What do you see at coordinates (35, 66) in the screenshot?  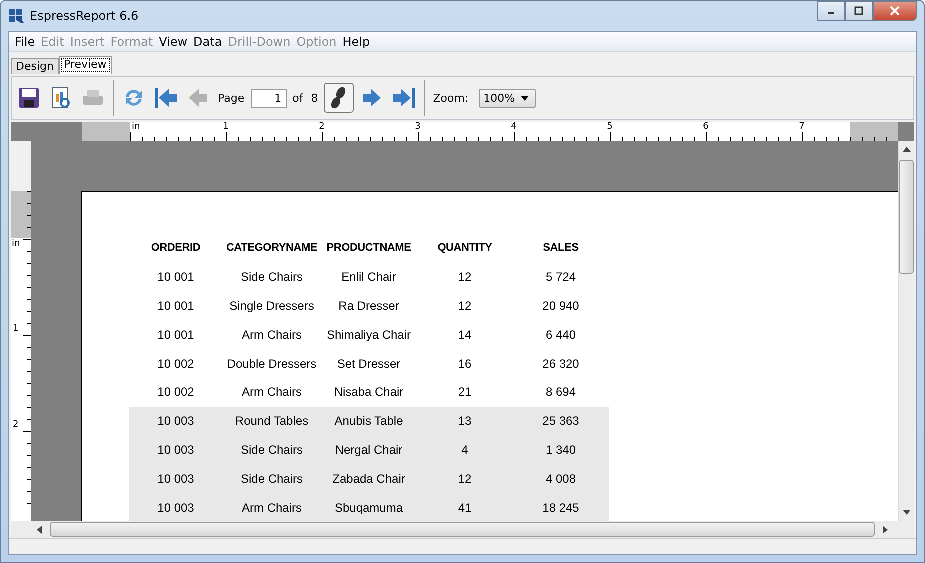 I see `tab: Design` at bounding box center [35, 66].